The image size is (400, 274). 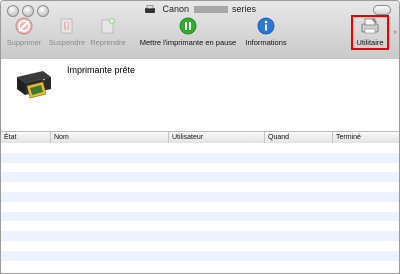 What do you see at coordinates (24, 42) in the screenshot?
I see `supprimer-label: Supprimer` at bounding box center [24, 42].